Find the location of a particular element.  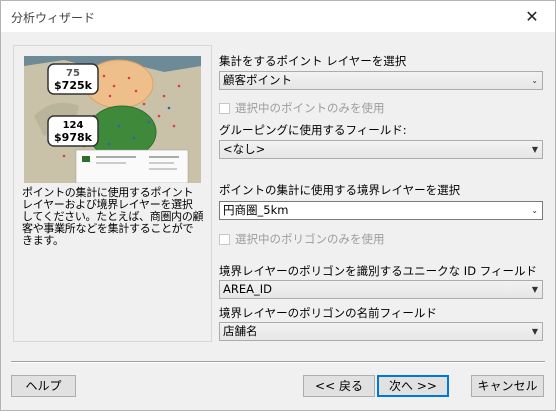

id-field-value: AREA_ID is located at coordinates (247, 289).